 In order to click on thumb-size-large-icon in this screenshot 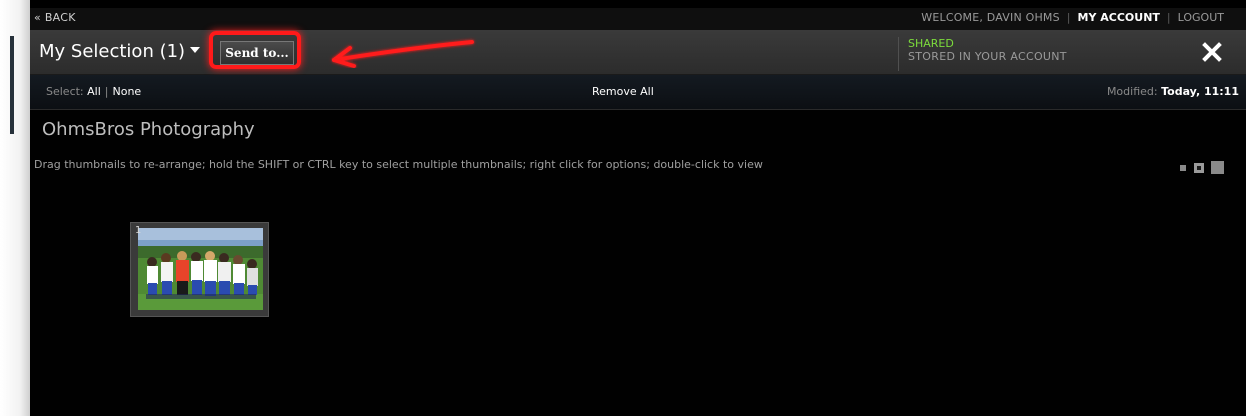, I will do `click(1217, 167)`.